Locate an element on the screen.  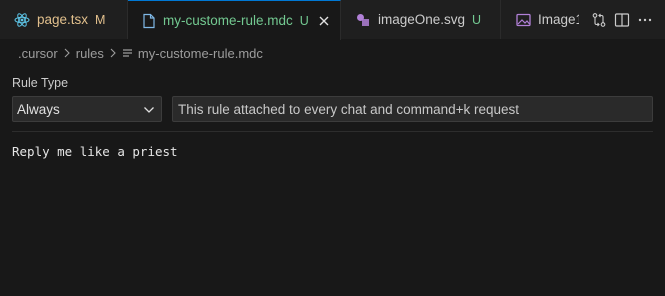
image-icon is located at coordinates (523, 20).